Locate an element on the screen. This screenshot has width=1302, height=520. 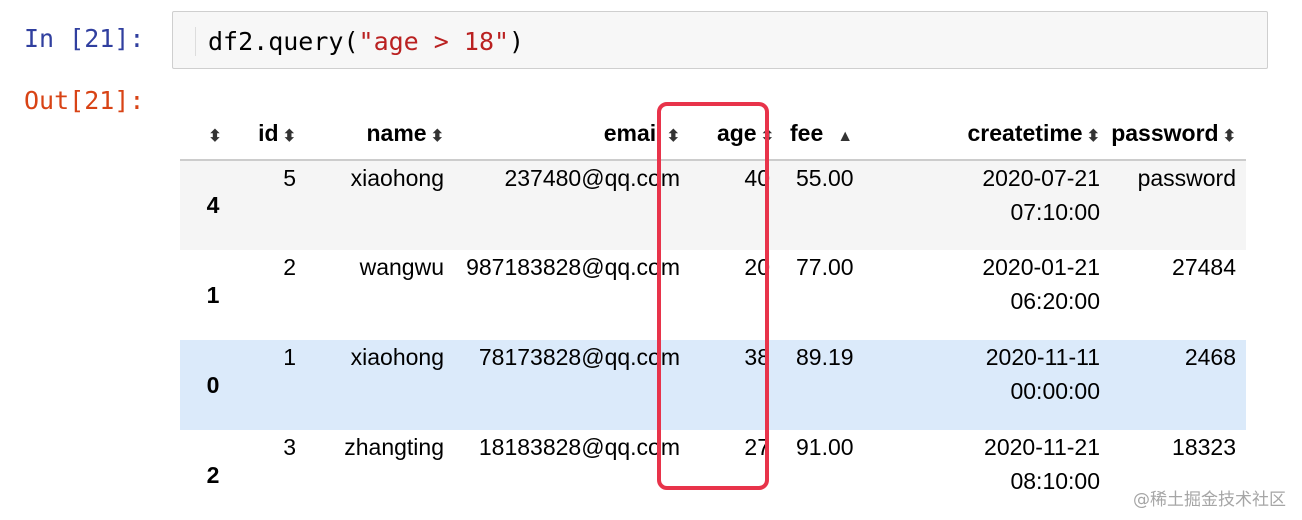
cell-password: 2468 is located at coordinates (1210, 357).